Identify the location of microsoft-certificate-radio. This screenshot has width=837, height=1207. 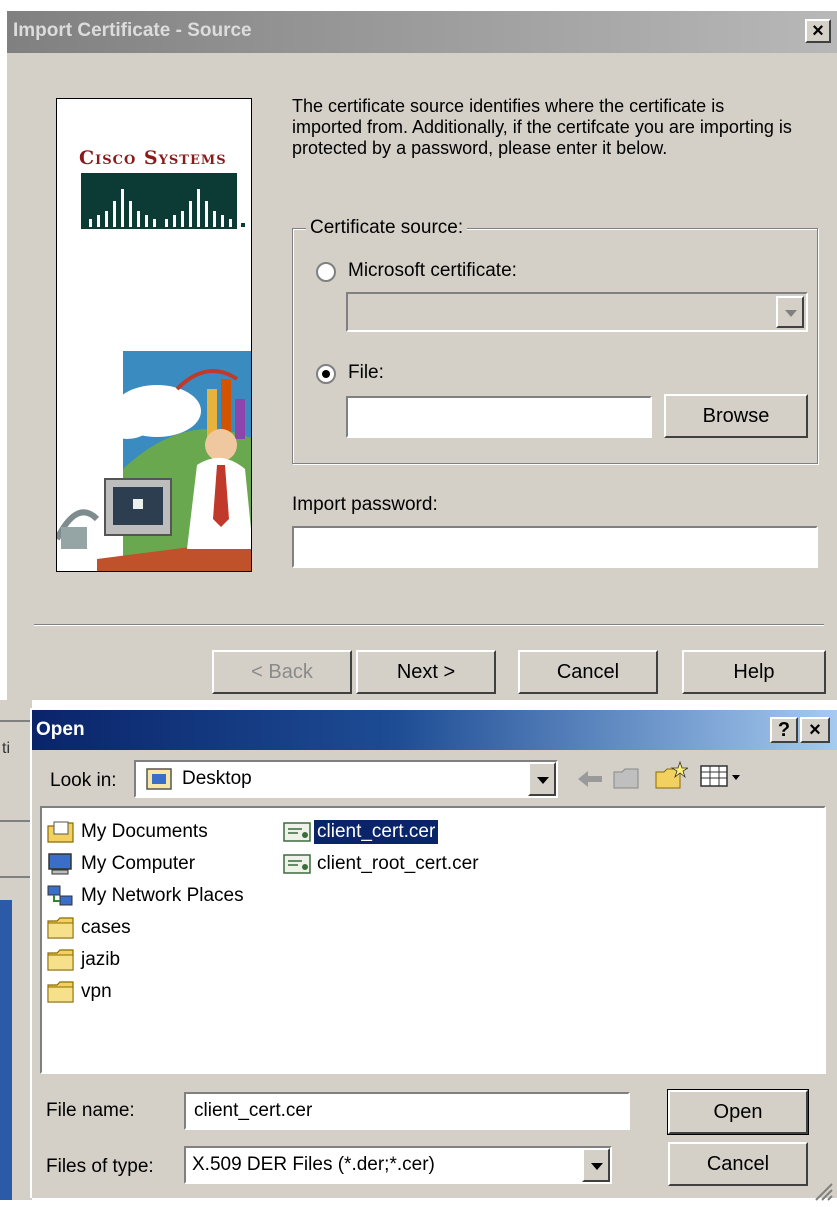
(326, 272).